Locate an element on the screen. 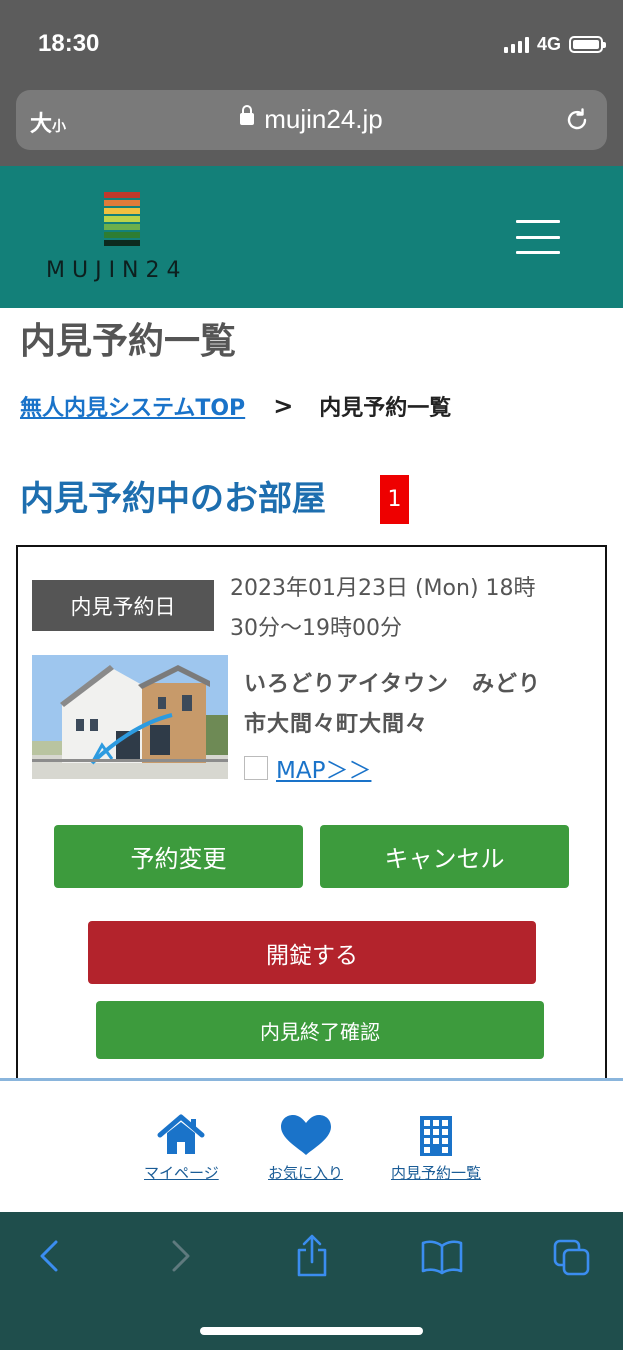  browser-address-area: 大小 mujin24.jp is located at coordinates (311, 126).